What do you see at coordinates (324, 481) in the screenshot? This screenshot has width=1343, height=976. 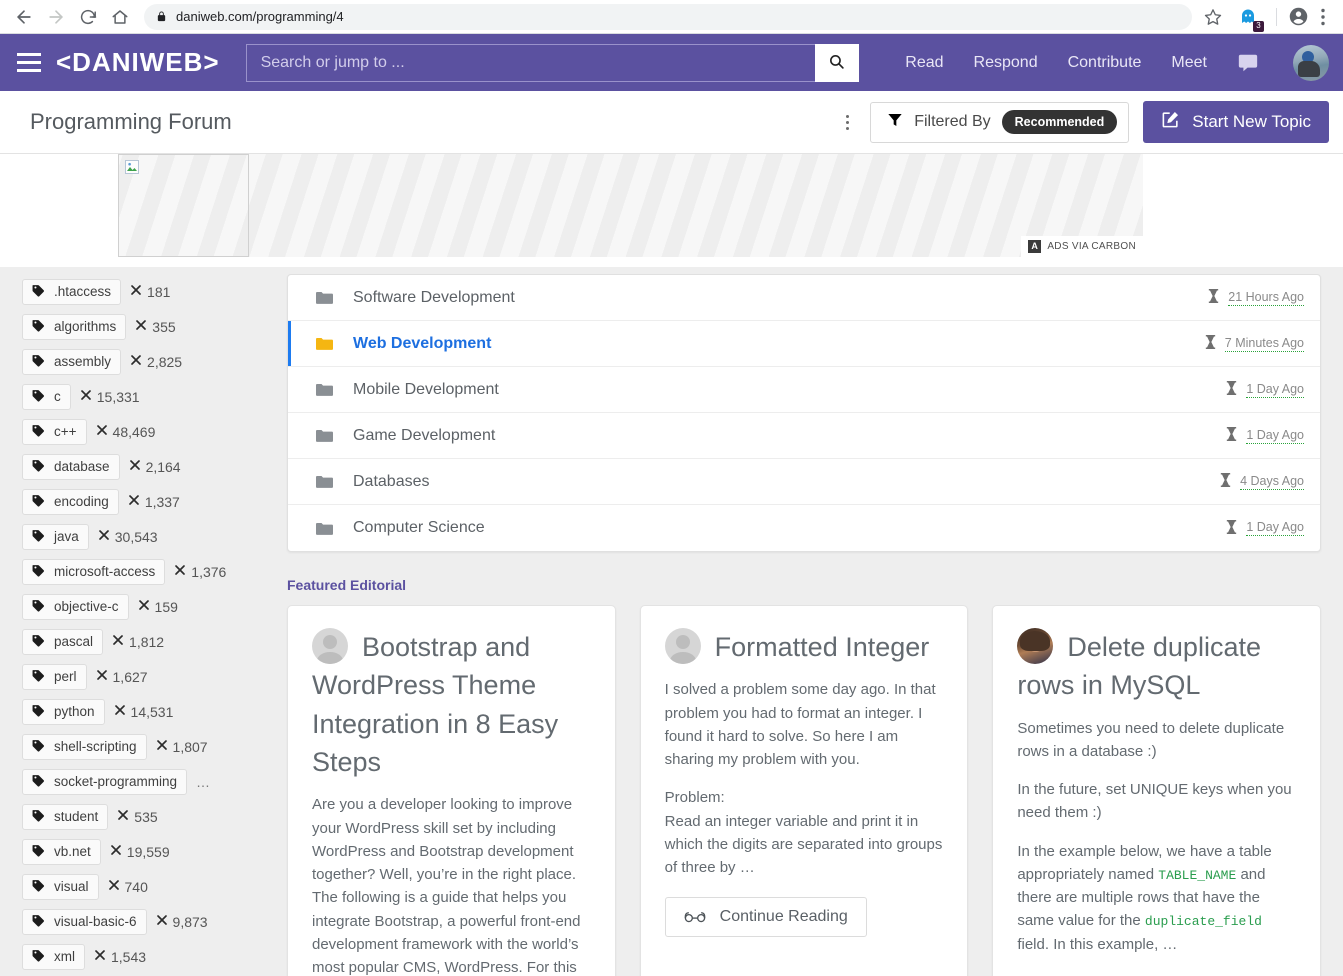 I see `folder-icon` at bounding box center [324, 481].